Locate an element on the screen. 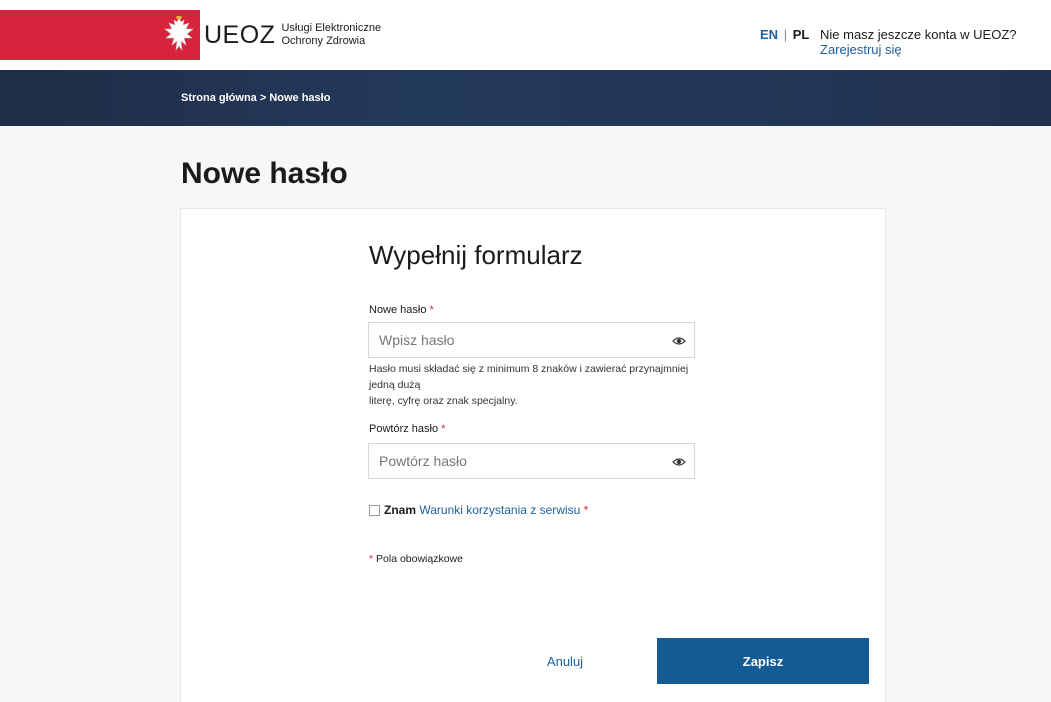 The image size is (1051, 702). logo-text: UEOZ is located at coordinates (240, 34).